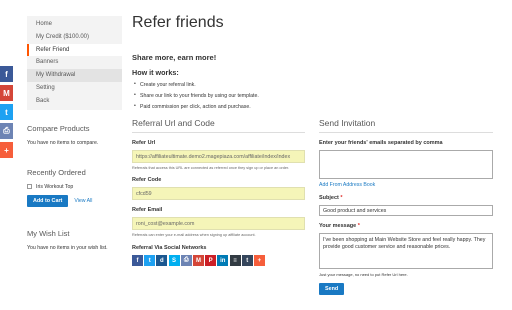 Image resolution: width=512 pixels, height=310 pixels. I want to click on recently-ordered-title: Recently Ordered, so click(56, 172).